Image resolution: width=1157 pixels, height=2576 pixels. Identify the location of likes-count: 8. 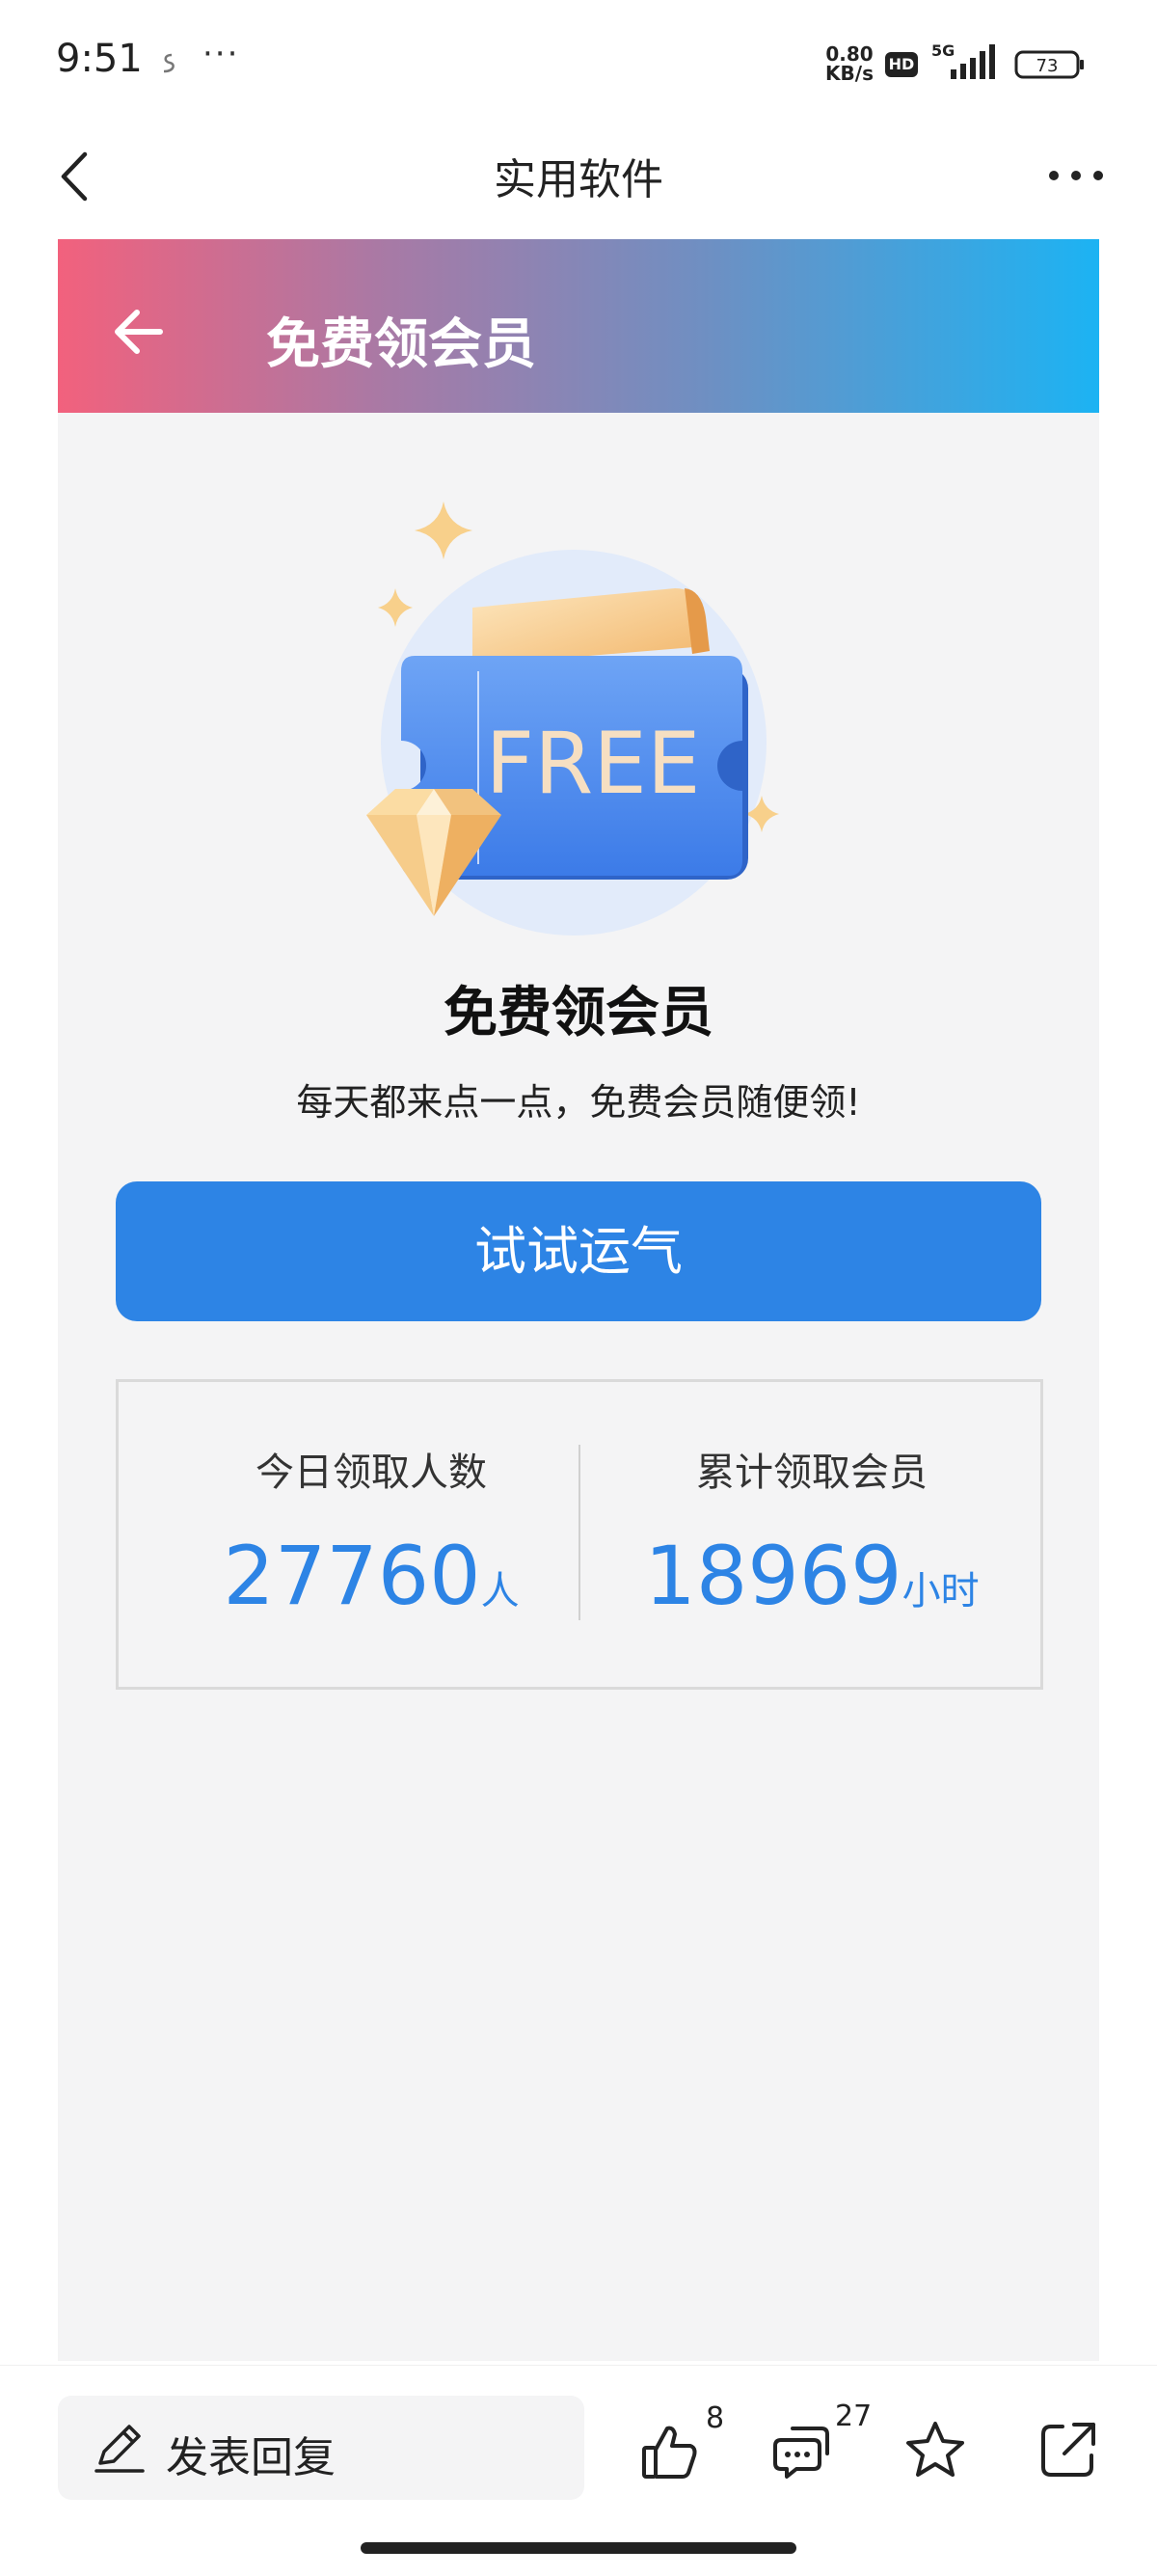
(715, 2418).